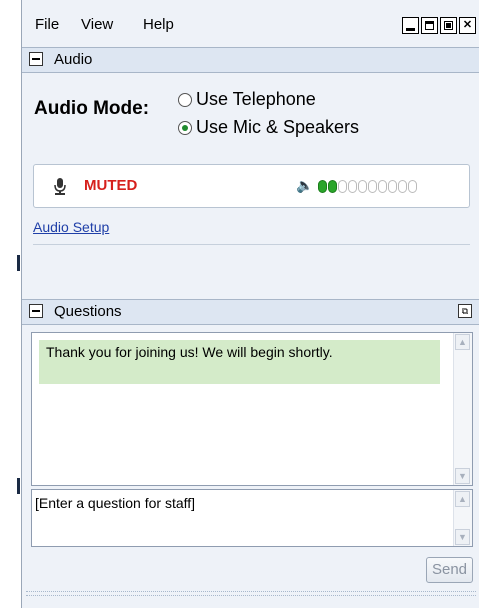 This screenshot has width=479, height=608. I want to click on maximize-button, so click(429, 25).